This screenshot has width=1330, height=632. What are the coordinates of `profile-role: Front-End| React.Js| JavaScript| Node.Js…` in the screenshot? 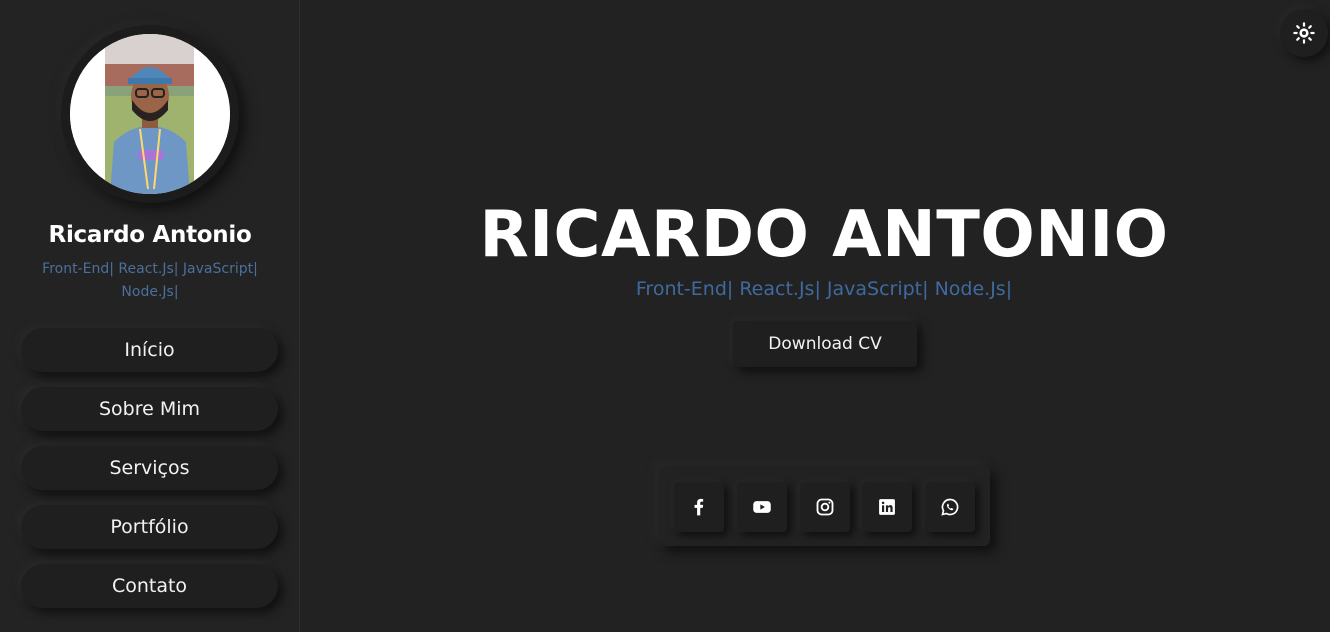 It's located at (150, 280).